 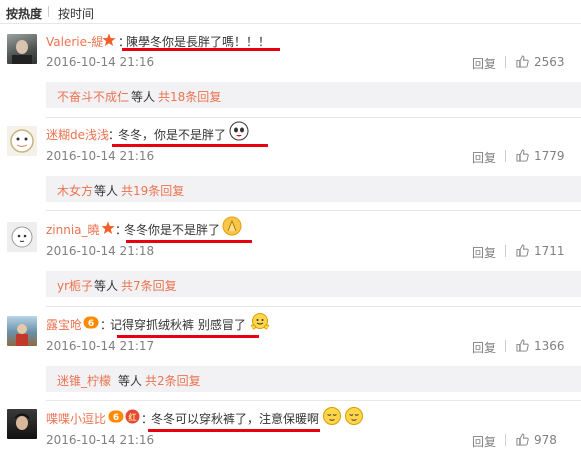 I want to click on comment-nickname: Valerie-緹, so click(x=74, y=41).